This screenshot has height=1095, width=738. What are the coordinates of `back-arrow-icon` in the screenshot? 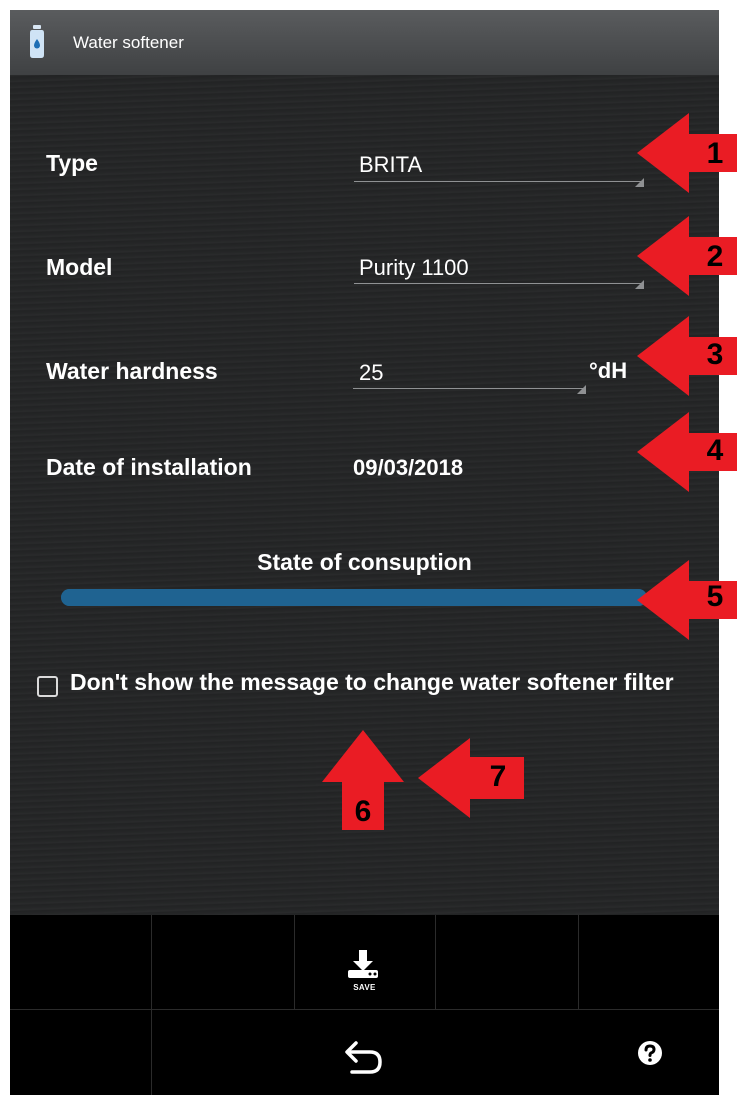 It's located at (364, 1058).